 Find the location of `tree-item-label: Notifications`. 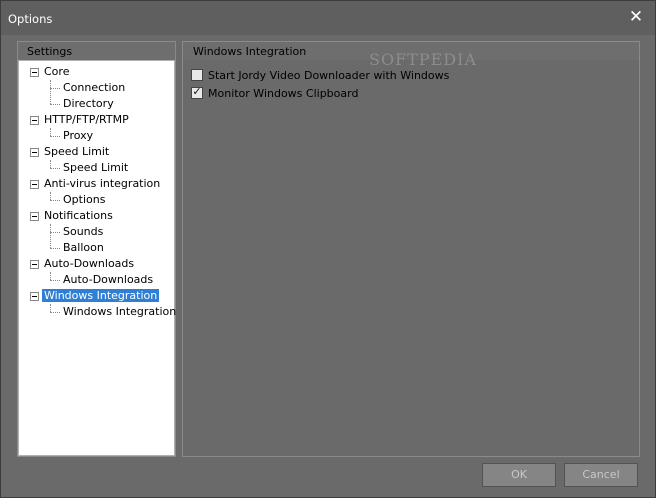

tree-item-label: Notifications is located at coordinates (78, 215).